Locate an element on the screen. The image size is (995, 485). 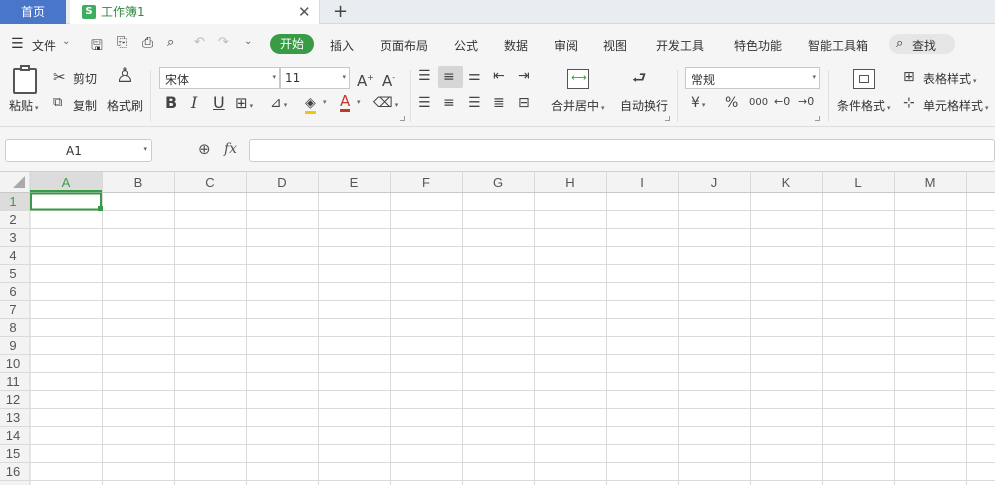
row-header: 1 is located at coordinates (12, 201).